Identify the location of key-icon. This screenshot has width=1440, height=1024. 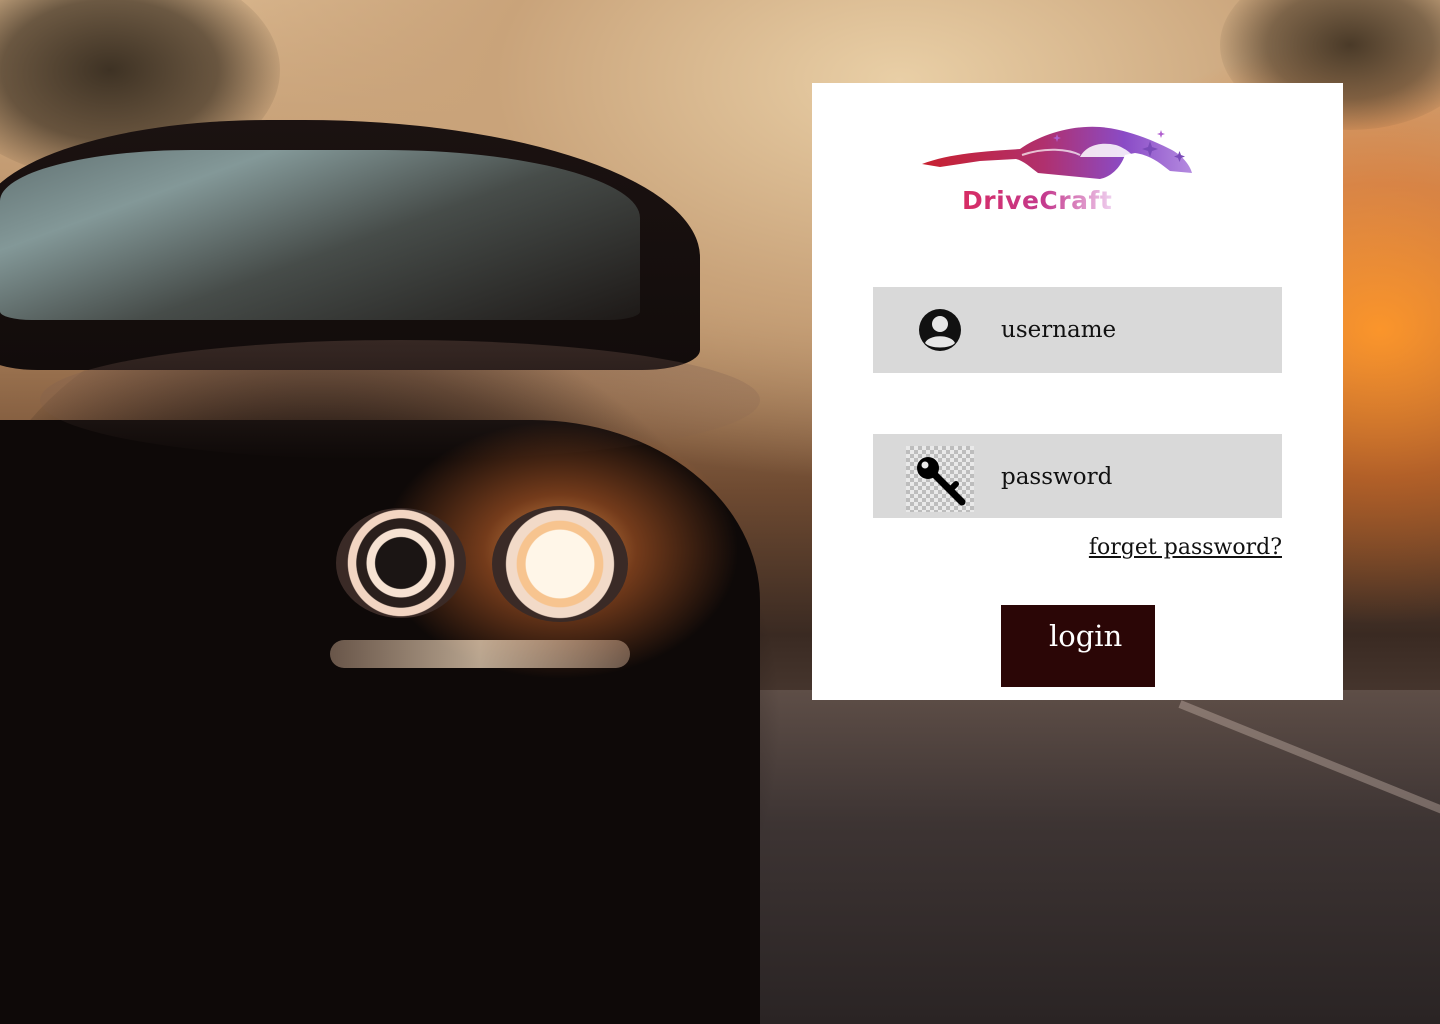
(940, 479).